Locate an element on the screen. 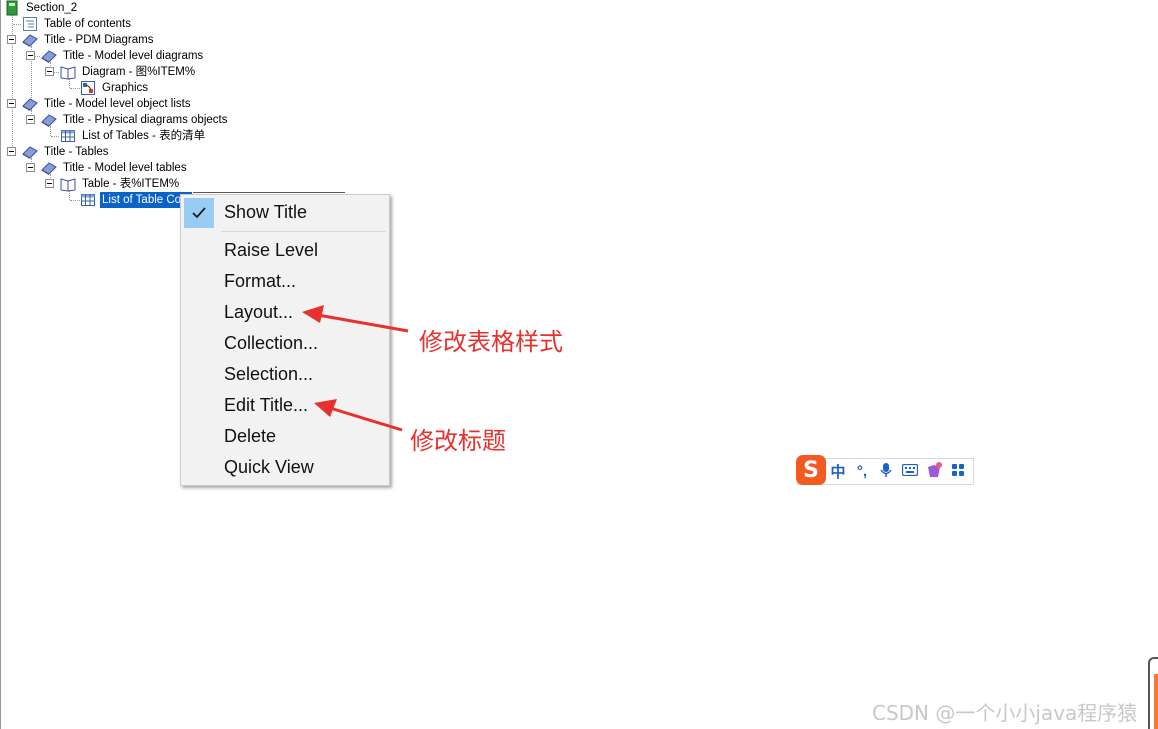 This screenshot has width=1158, height=729. ime-language-toggle: 中 is located at coordinates (838, 471).